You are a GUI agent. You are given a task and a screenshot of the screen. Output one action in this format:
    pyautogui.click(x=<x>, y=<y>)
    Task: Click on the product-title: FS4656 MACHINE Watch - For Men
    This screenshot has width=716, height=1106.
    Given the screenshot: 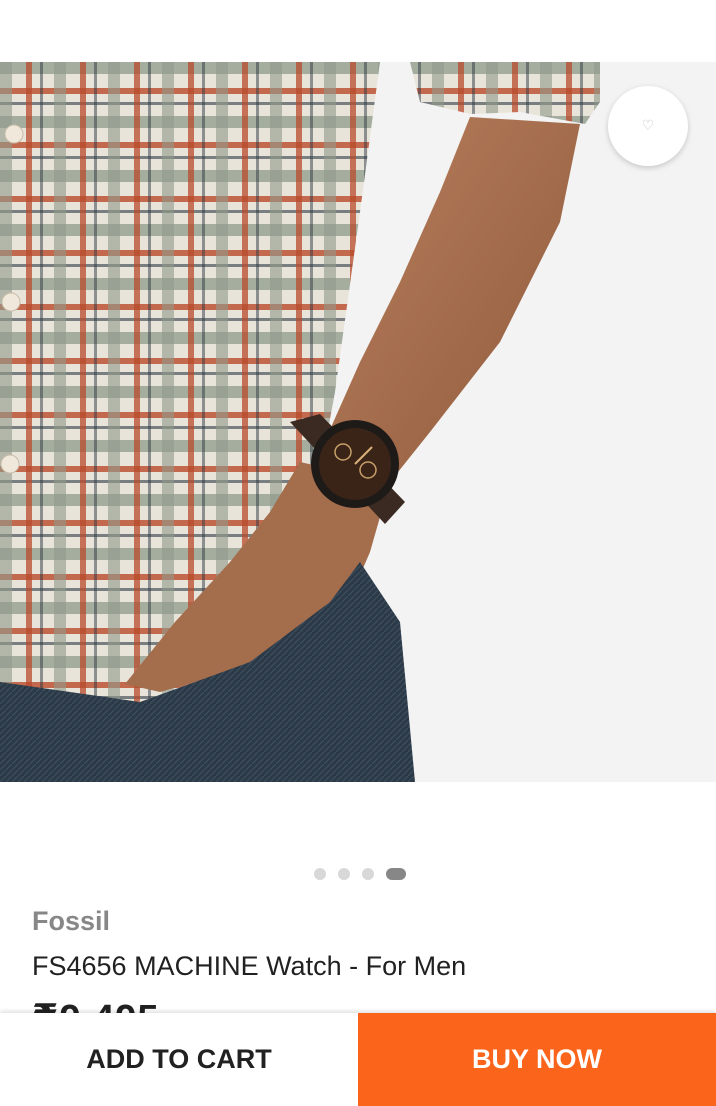 What is the action you would take?
    pyautogui.click(x=249, y=966)
    